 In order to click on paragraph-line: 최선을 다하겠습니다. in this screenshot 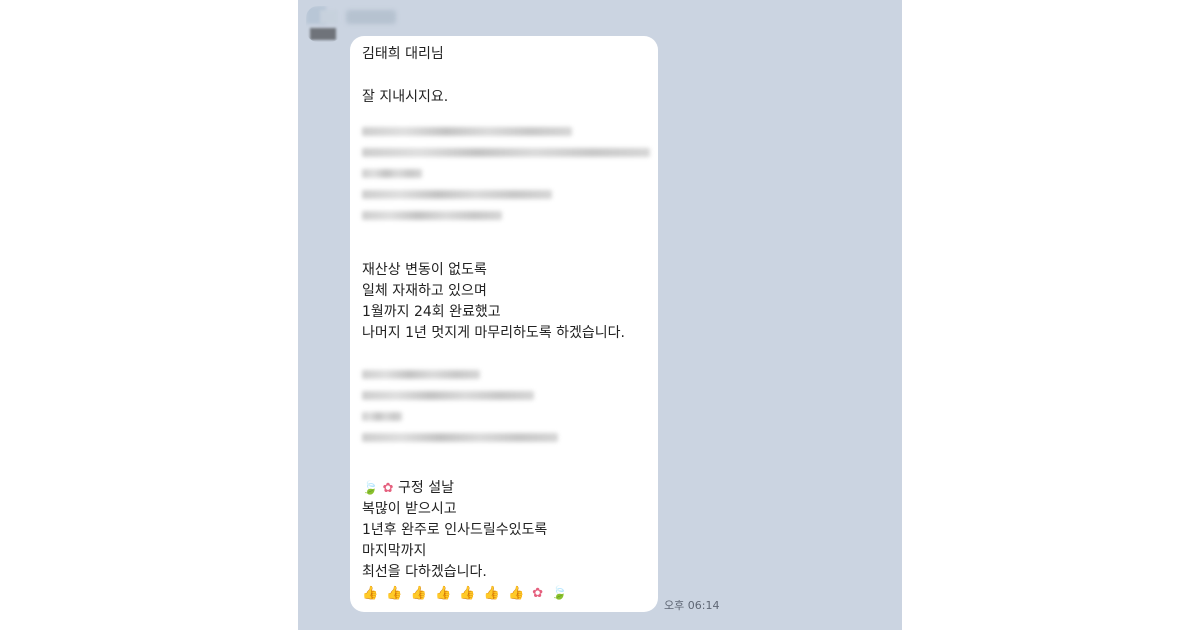, I will do `click(424, 572)`.